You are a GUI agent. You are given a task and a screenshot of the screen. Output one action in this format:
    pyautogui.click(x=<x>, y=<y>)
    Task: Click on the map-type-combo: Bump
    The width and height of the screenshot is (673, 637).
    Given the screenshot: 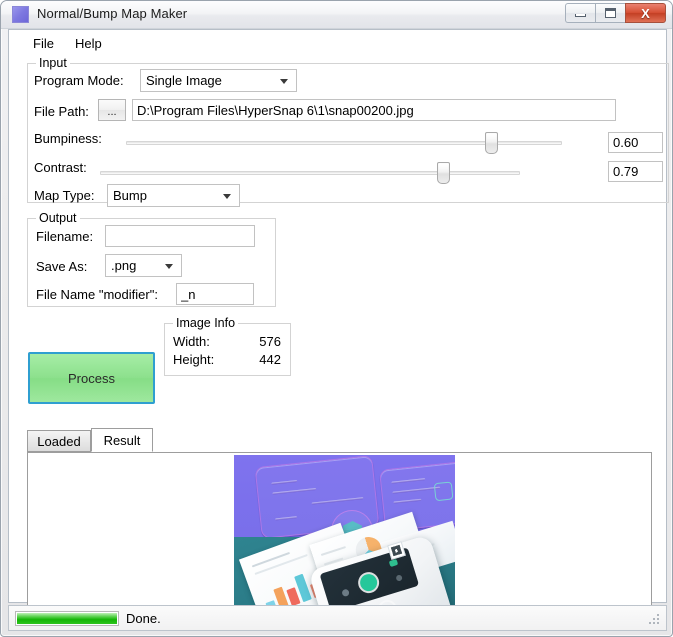 What is the action you would take?
    pyautogui.click(x=173, y=195)
    